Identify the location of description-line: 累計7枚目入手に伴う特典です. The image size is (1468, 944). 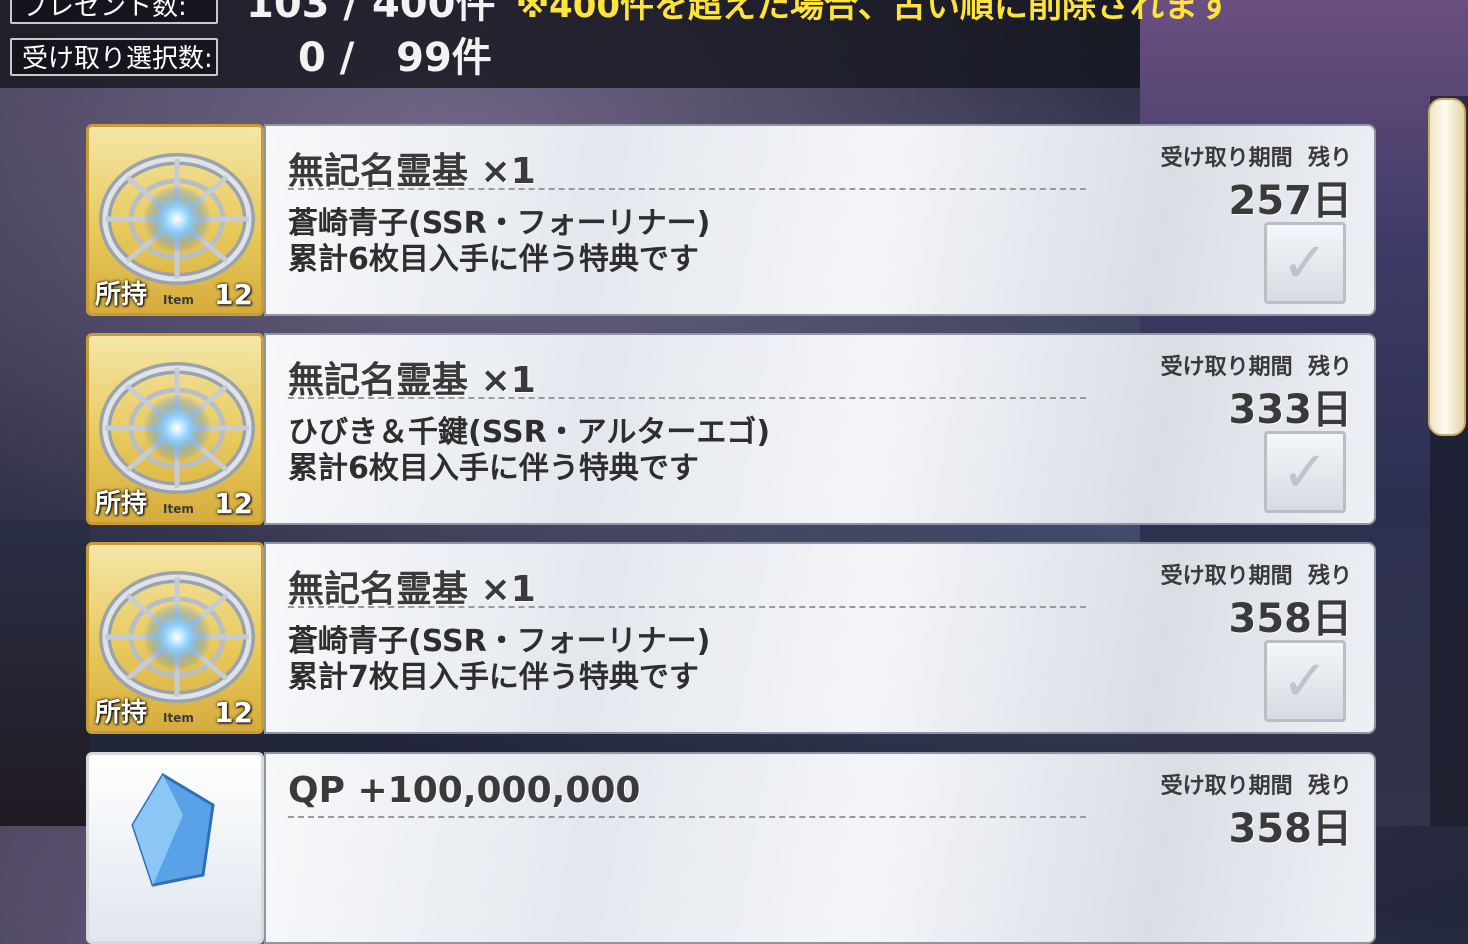
(493, 677).